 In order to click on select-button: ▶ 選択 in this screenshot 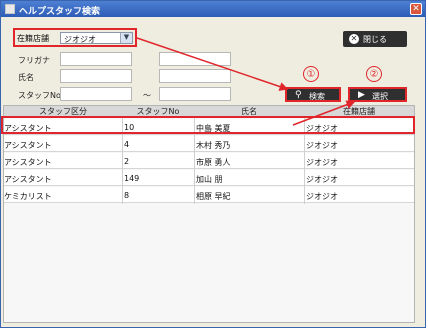, I will do `click(377, 94)`.